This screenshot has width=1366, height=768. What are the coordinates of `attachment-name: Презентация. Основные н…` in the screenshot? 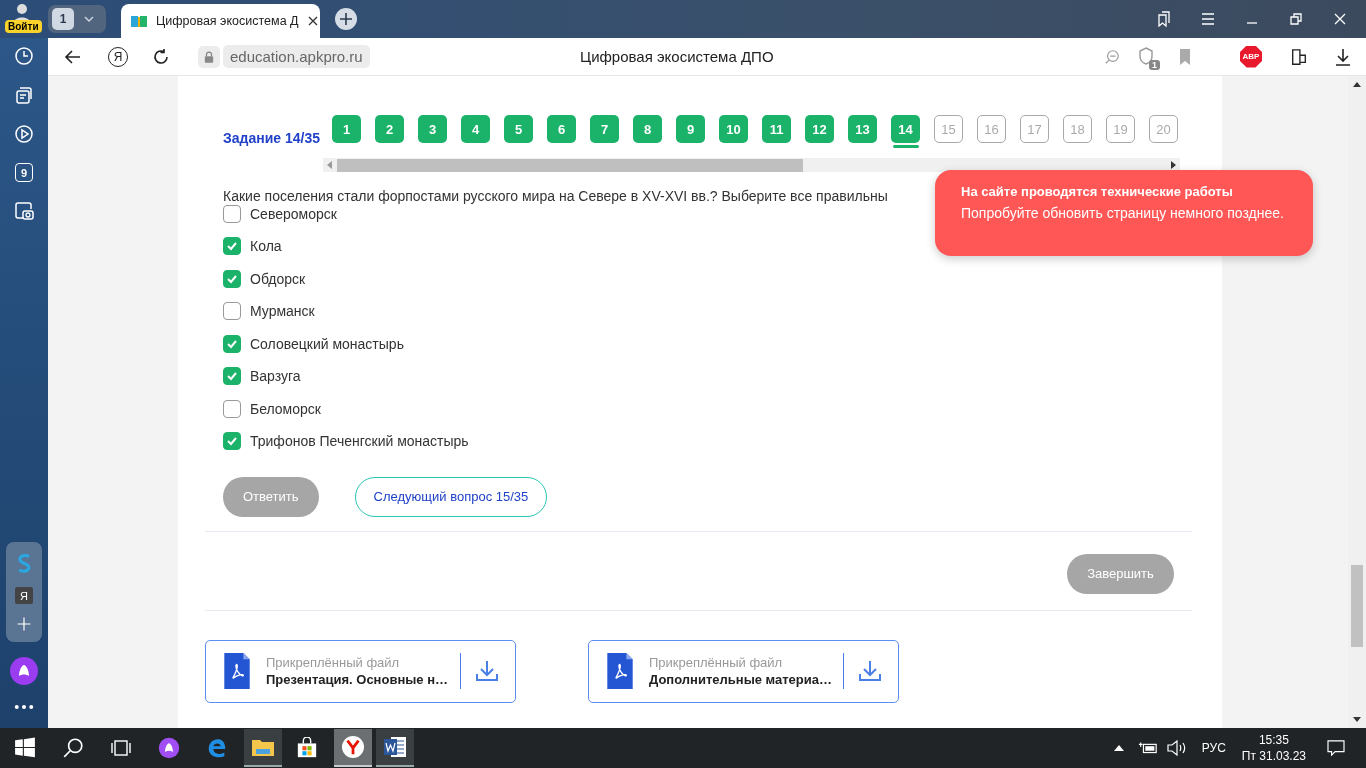 It's located at (358, 679).